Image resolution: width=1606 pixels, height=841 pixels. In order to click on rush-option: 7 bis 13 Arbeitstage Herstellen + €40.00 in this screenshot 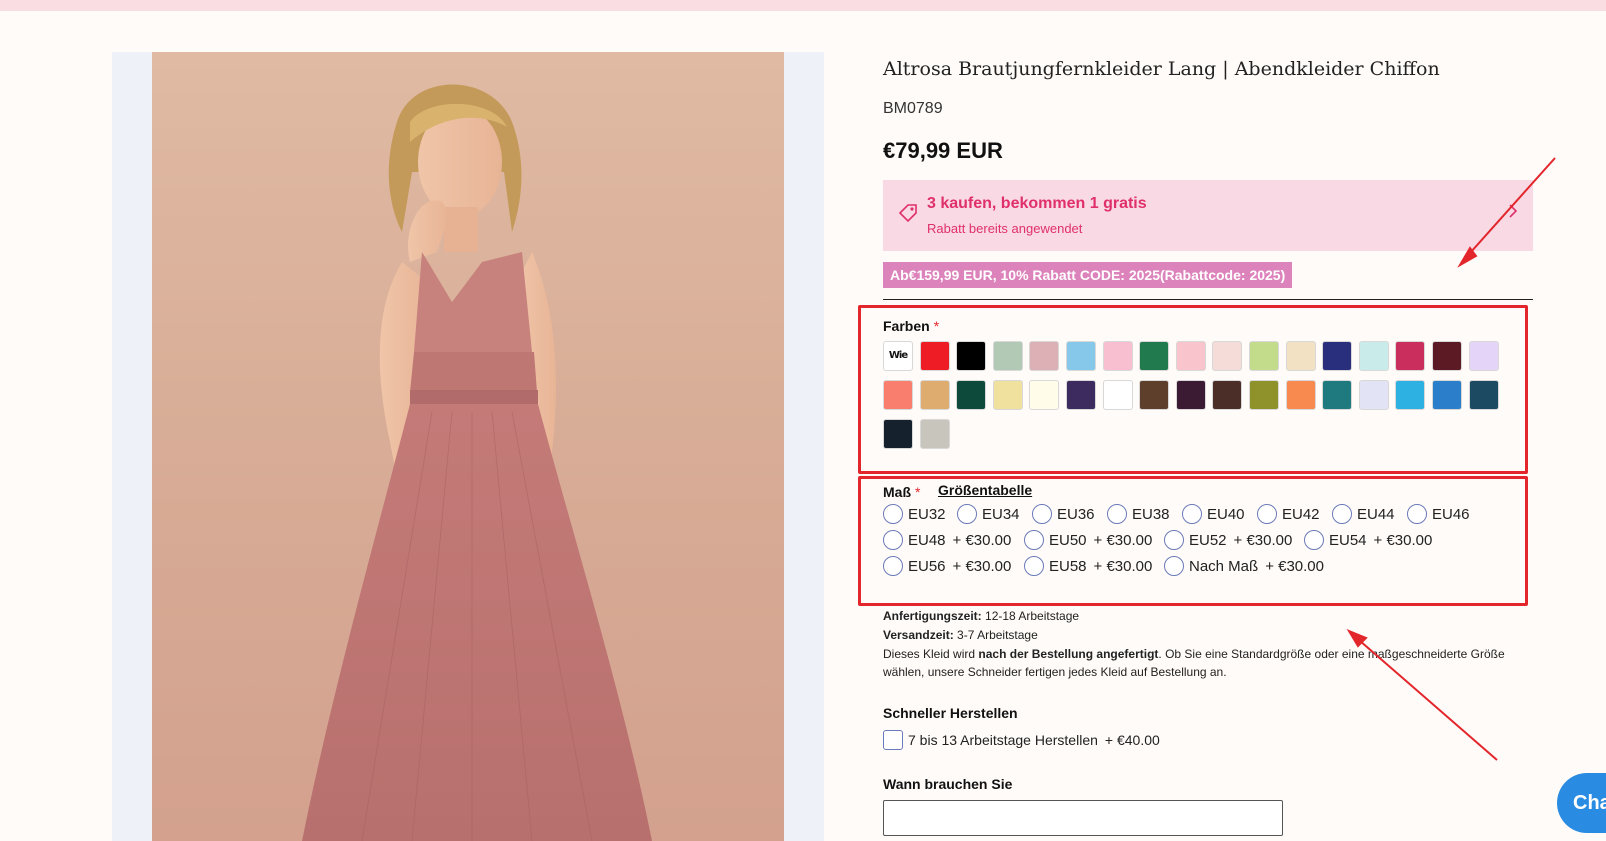, I will do `click(1021, 740)`.